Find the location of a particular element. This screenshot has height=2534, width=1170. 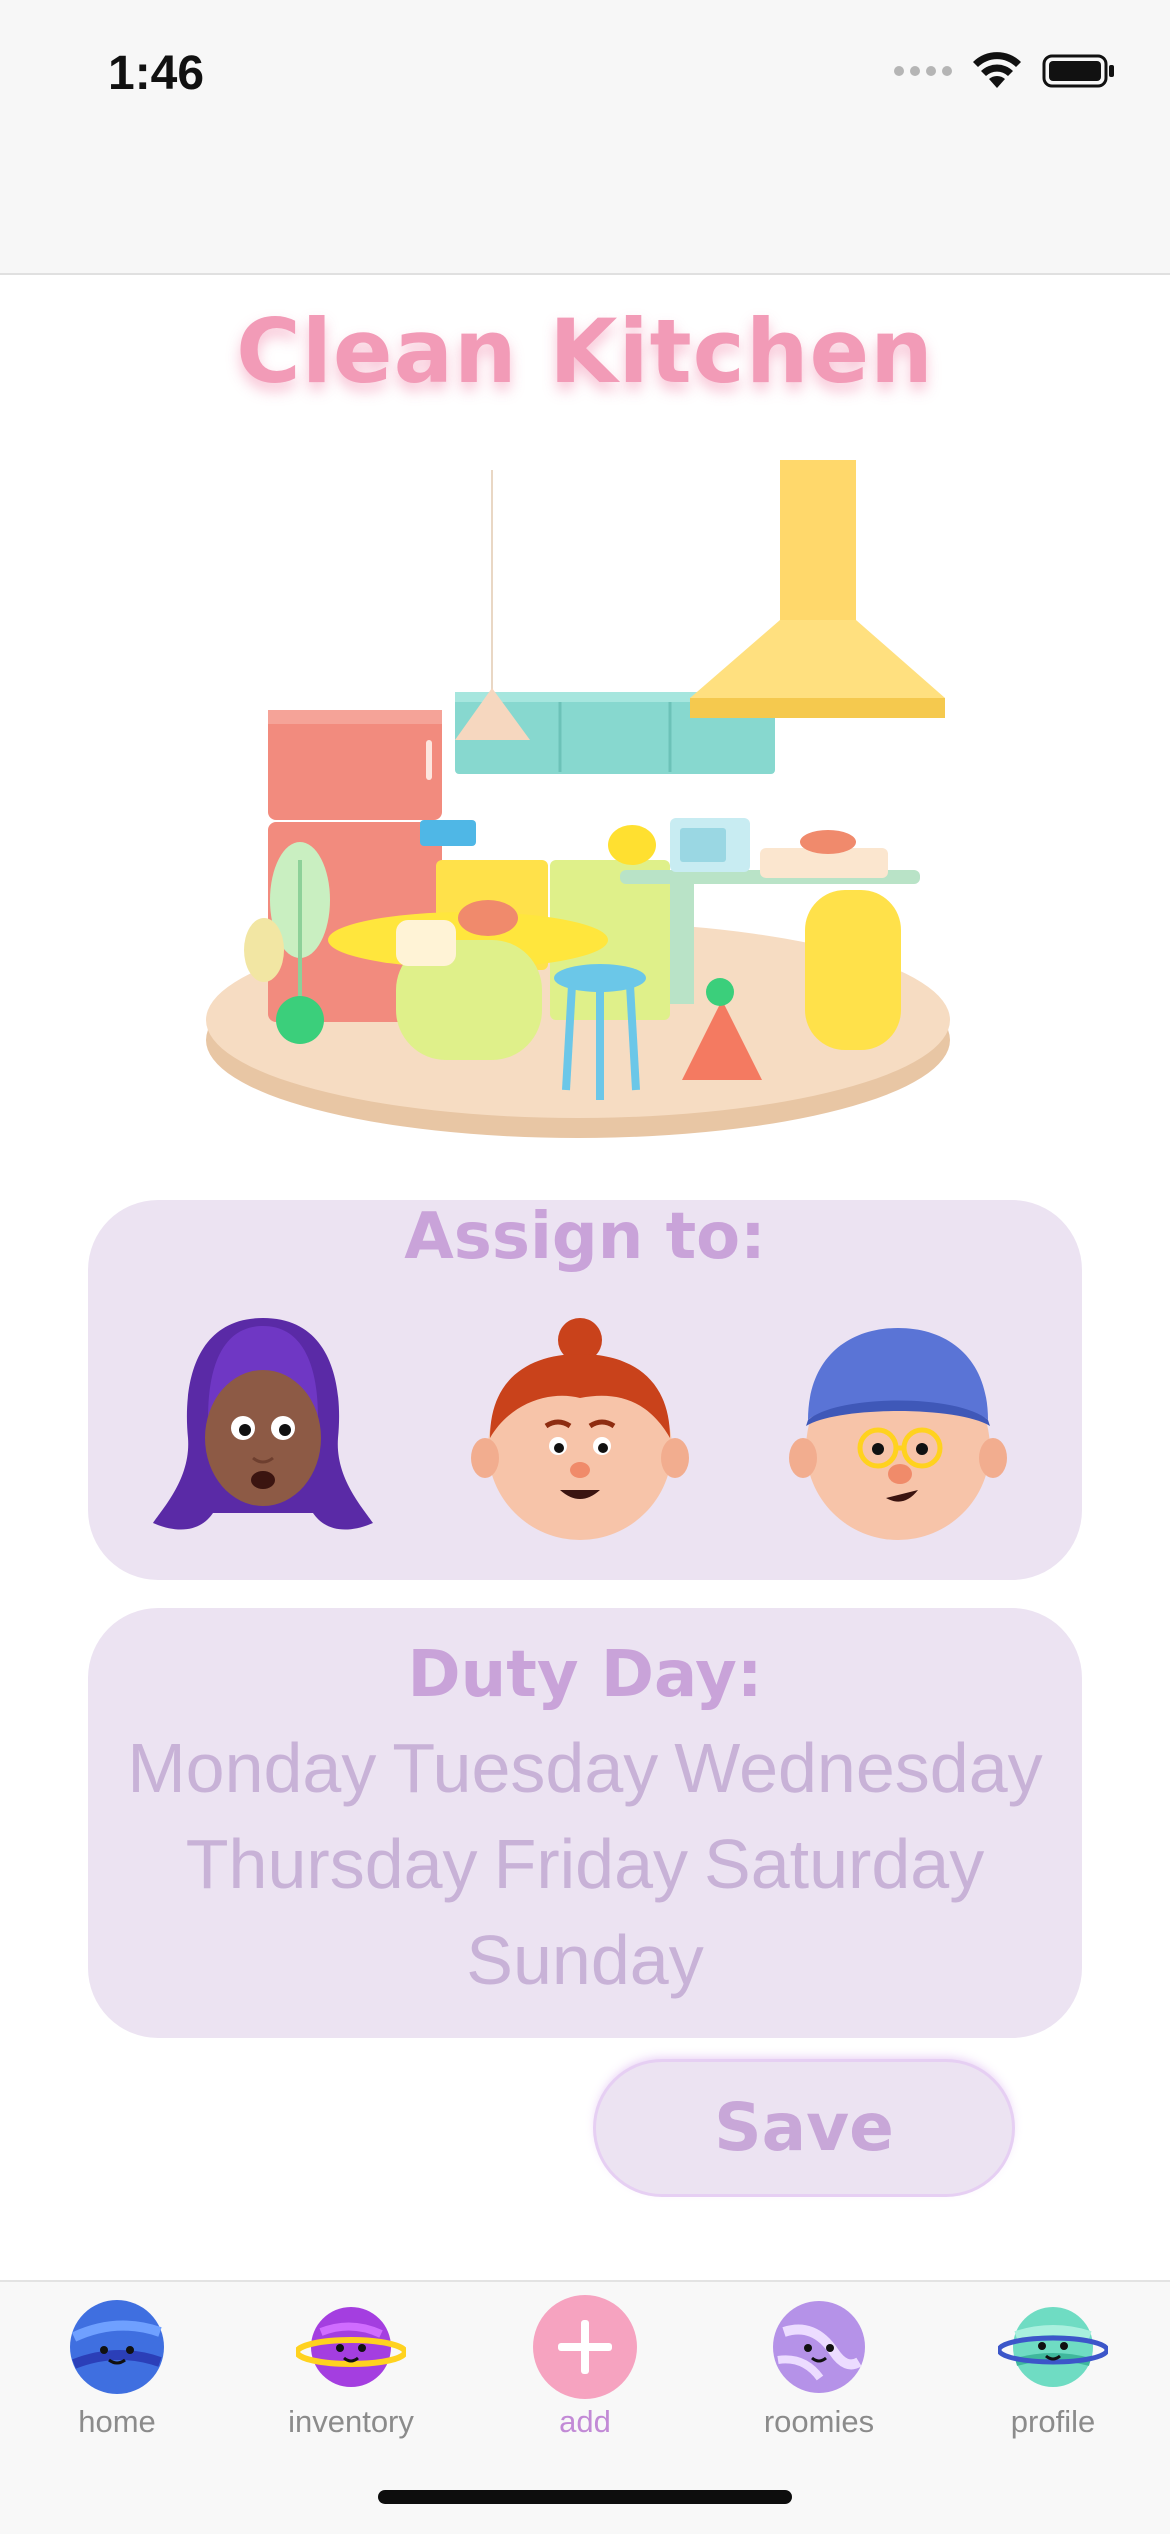

status-time: 1:46 is located at coordinates (156, 73).